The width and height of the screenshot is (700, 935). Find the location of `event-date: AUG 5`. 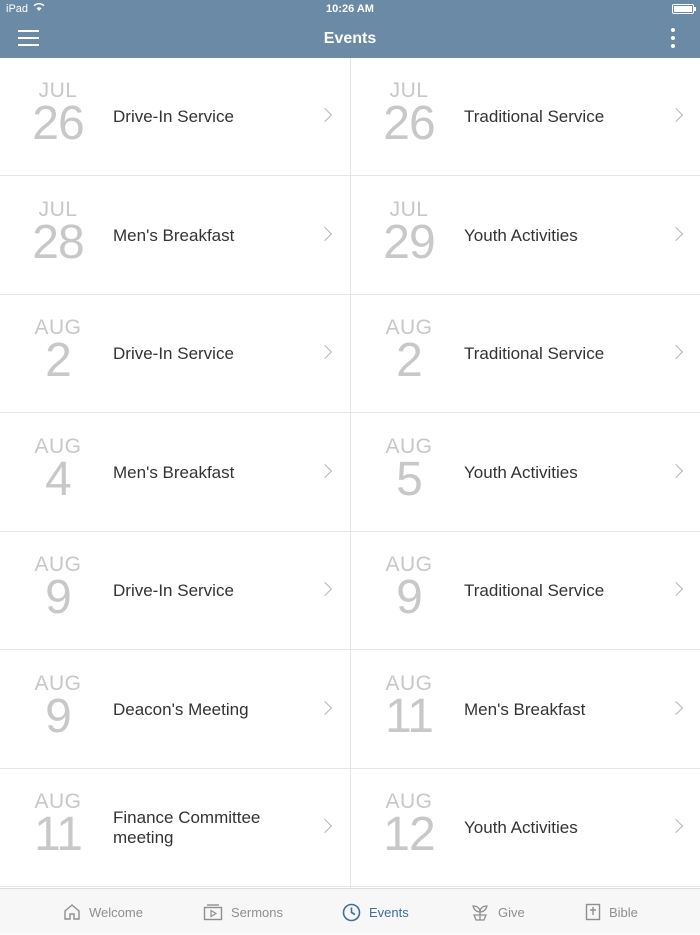

event-date: AUG 5 is located at coordinates (409, 470).